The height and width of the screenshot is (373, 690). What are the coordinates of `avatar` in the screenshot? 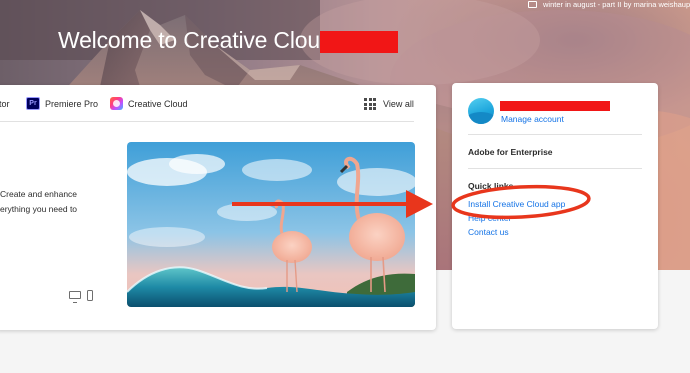 It's located at (481, 111).